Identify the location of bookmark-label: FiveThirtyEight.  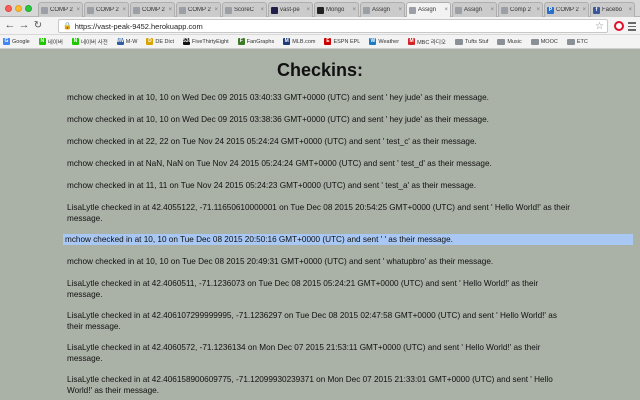
(210, 41).